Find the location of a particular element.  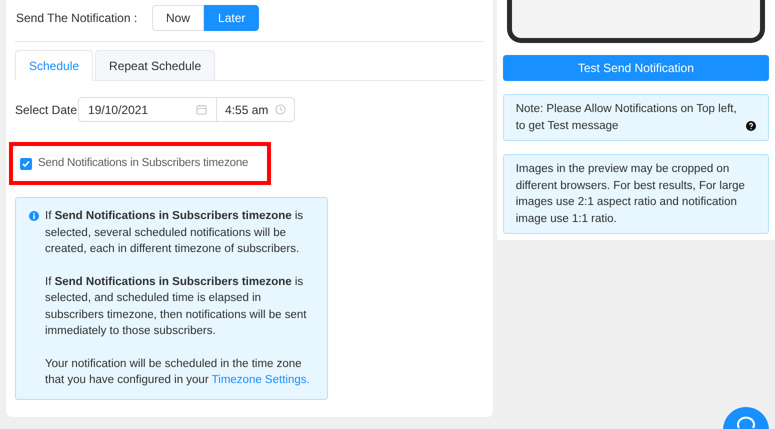

help-icon is located at coordinates (751, 126).